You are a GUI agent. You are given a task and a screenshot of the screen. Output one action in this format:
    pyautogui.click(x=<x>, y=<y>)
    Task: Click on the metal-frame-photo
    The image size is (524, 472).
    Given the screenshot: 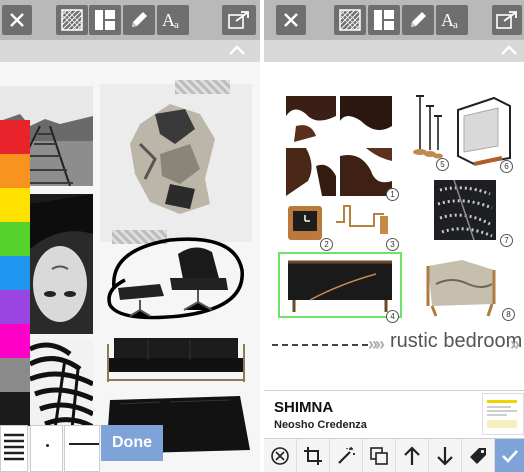 What is the action you would take?
    pyautogui.click(x=483, y=131)
    